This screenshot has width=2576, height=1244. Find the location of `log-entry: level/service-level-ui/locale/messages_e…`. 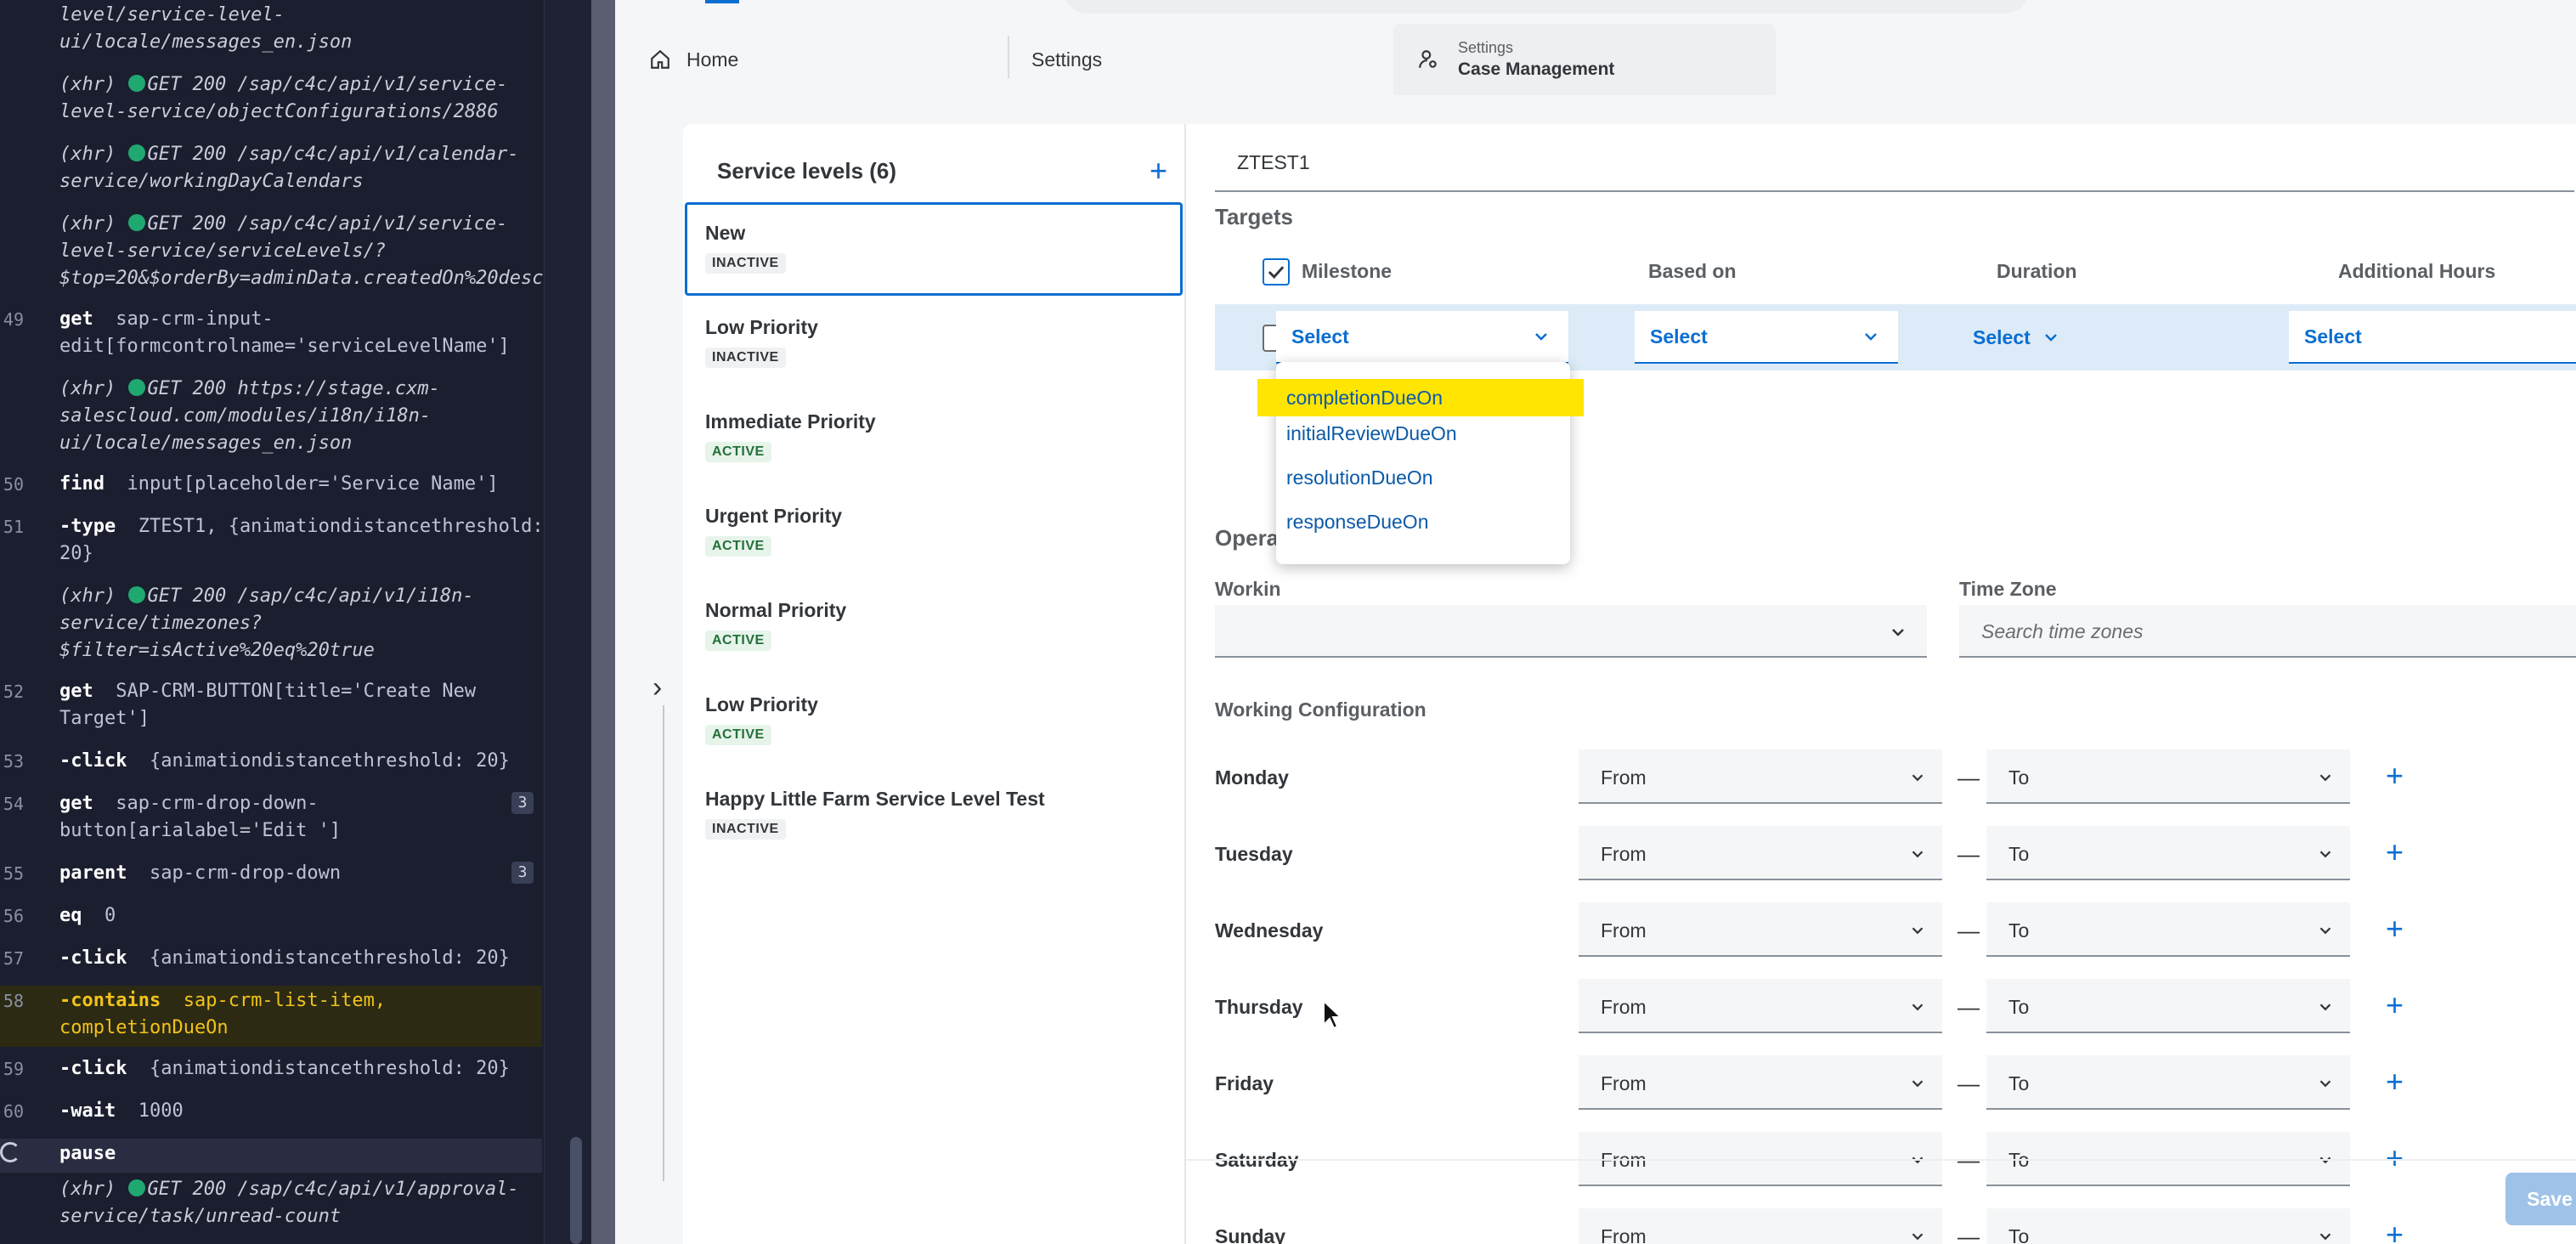

log-entry: level/service-level-ui/locale/messages_e… is located at coordinates (271, 31).